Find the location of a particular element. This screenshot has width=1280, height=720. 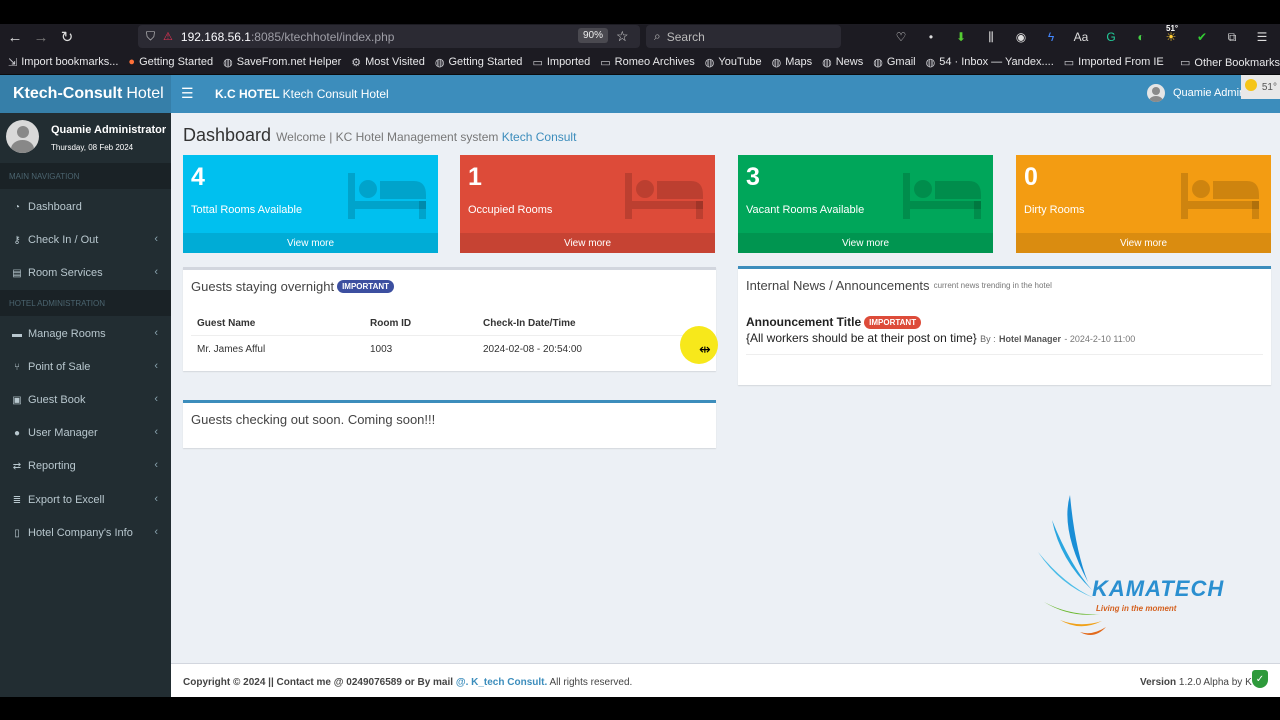

folder-icon: ▭ is located at coordinates (1185, 63).